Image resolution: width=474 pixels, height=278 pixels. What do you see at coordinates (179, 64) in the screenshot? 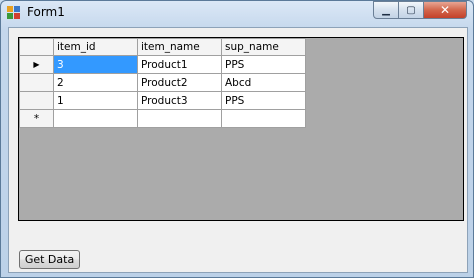
I see `cell-item-name: Product1` at bounding box center [179, 64].